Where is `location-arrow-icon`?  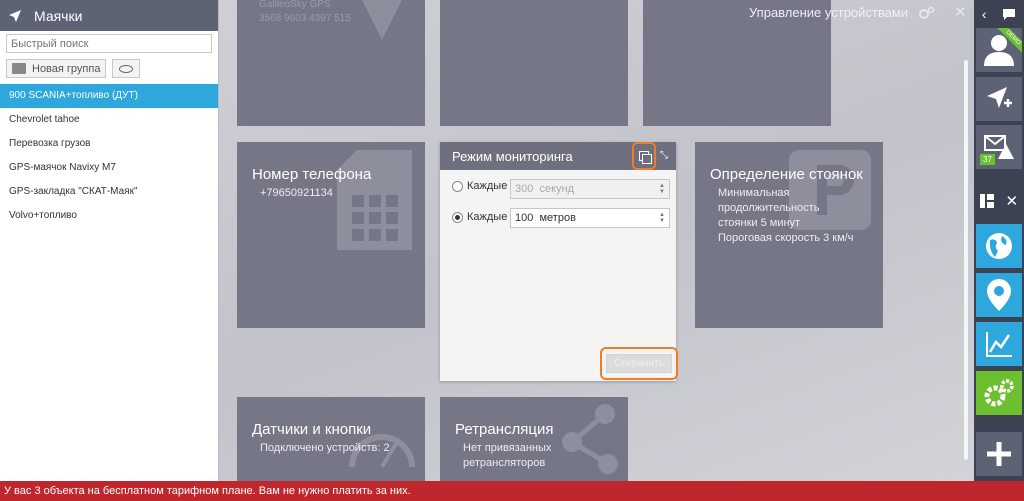 location-arrow-icon is located at coordinates (15, 15).